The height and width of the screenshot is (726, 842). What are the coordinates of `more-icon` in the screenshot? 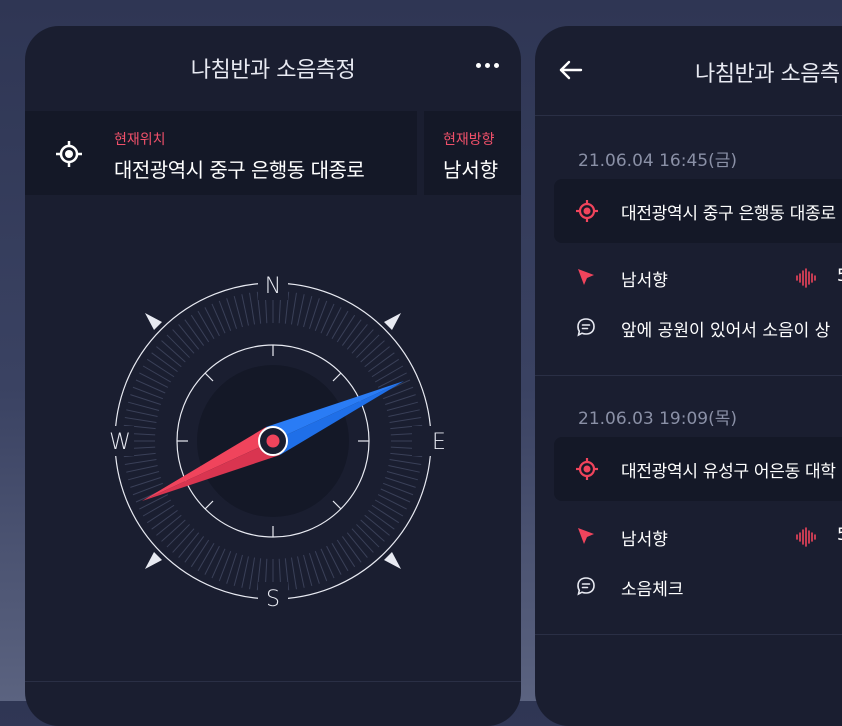 It's located at (487, 65).